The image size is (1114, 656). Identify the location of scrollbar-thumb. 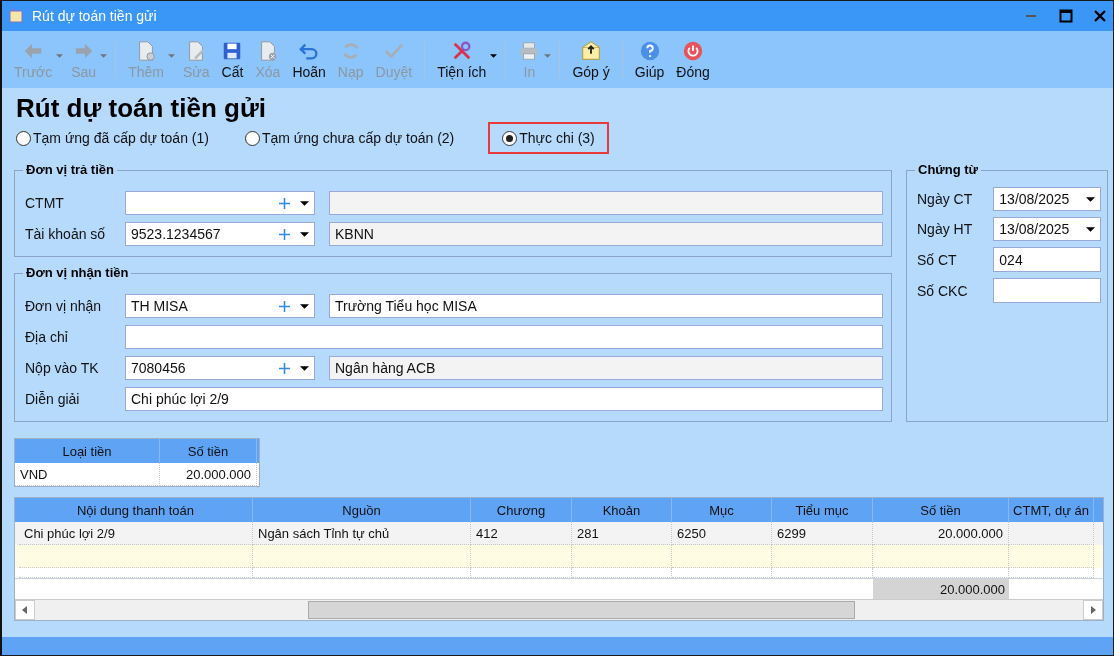
(581, 610).